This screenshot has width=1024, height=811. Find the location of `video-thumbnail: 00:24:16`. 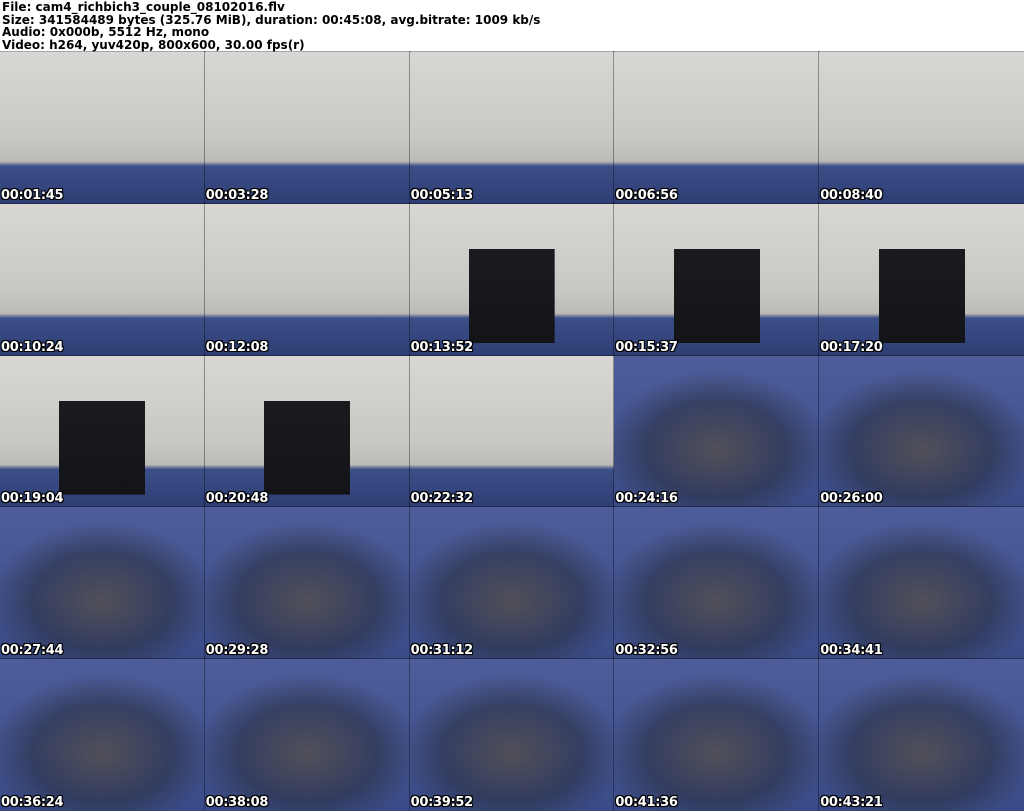

video-thumbnail: 00:24:16 is located at coordinates (717, 431).